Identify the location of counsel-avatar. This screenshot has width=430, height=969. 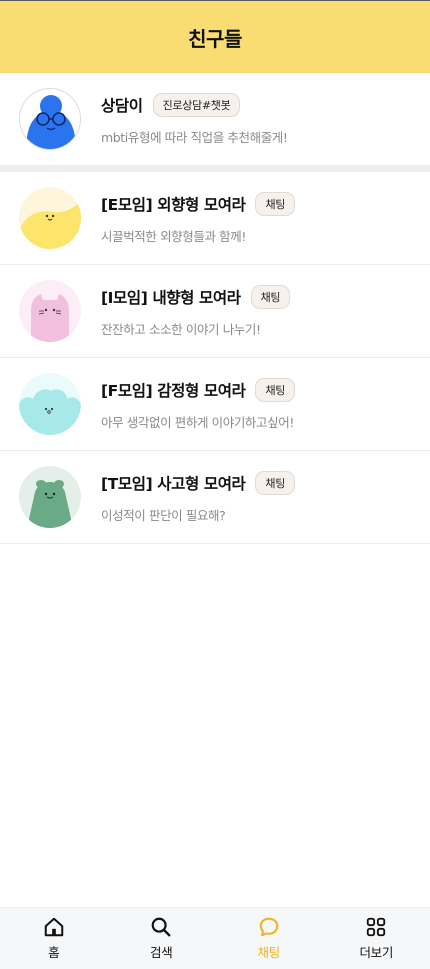
(50, 119).